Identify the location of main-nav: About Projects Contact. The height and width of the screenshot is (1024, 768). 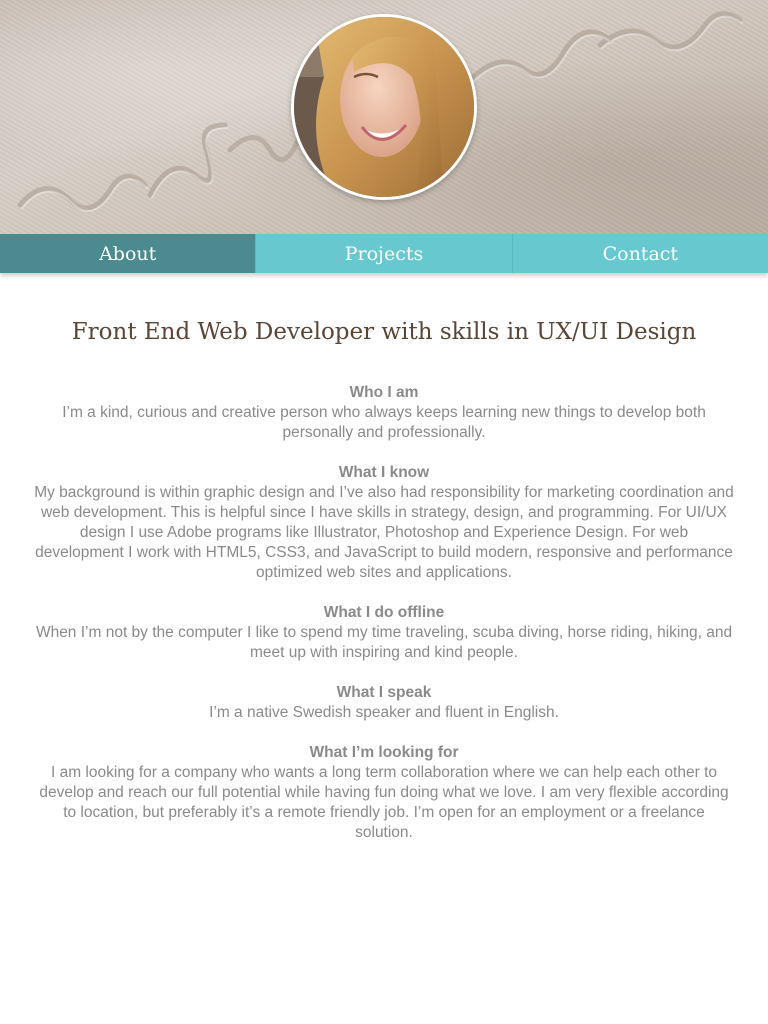
(384, 253).